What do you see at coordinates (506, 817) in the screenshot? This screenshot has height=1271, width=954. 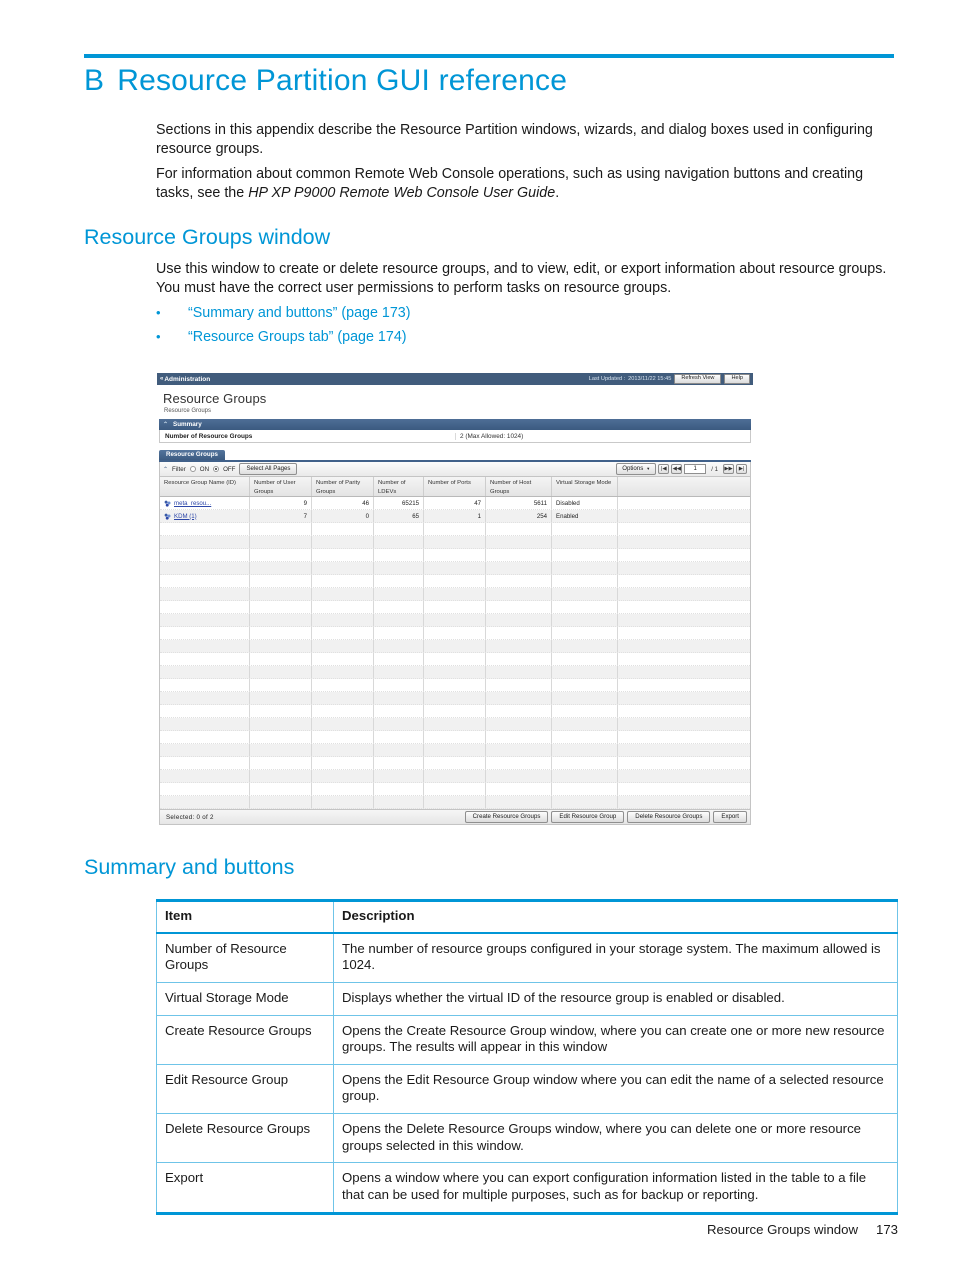 I see `create-resource-groups-button: Create Resource Groups` at bounding box center [506, 817].